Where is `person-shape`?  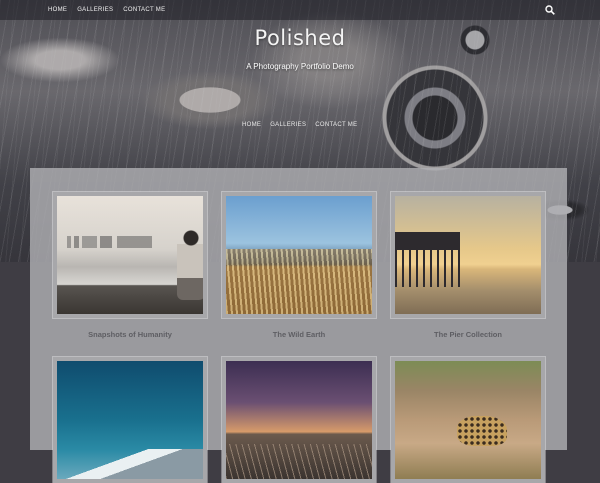
person-shape is located at coordinates (190, 265).